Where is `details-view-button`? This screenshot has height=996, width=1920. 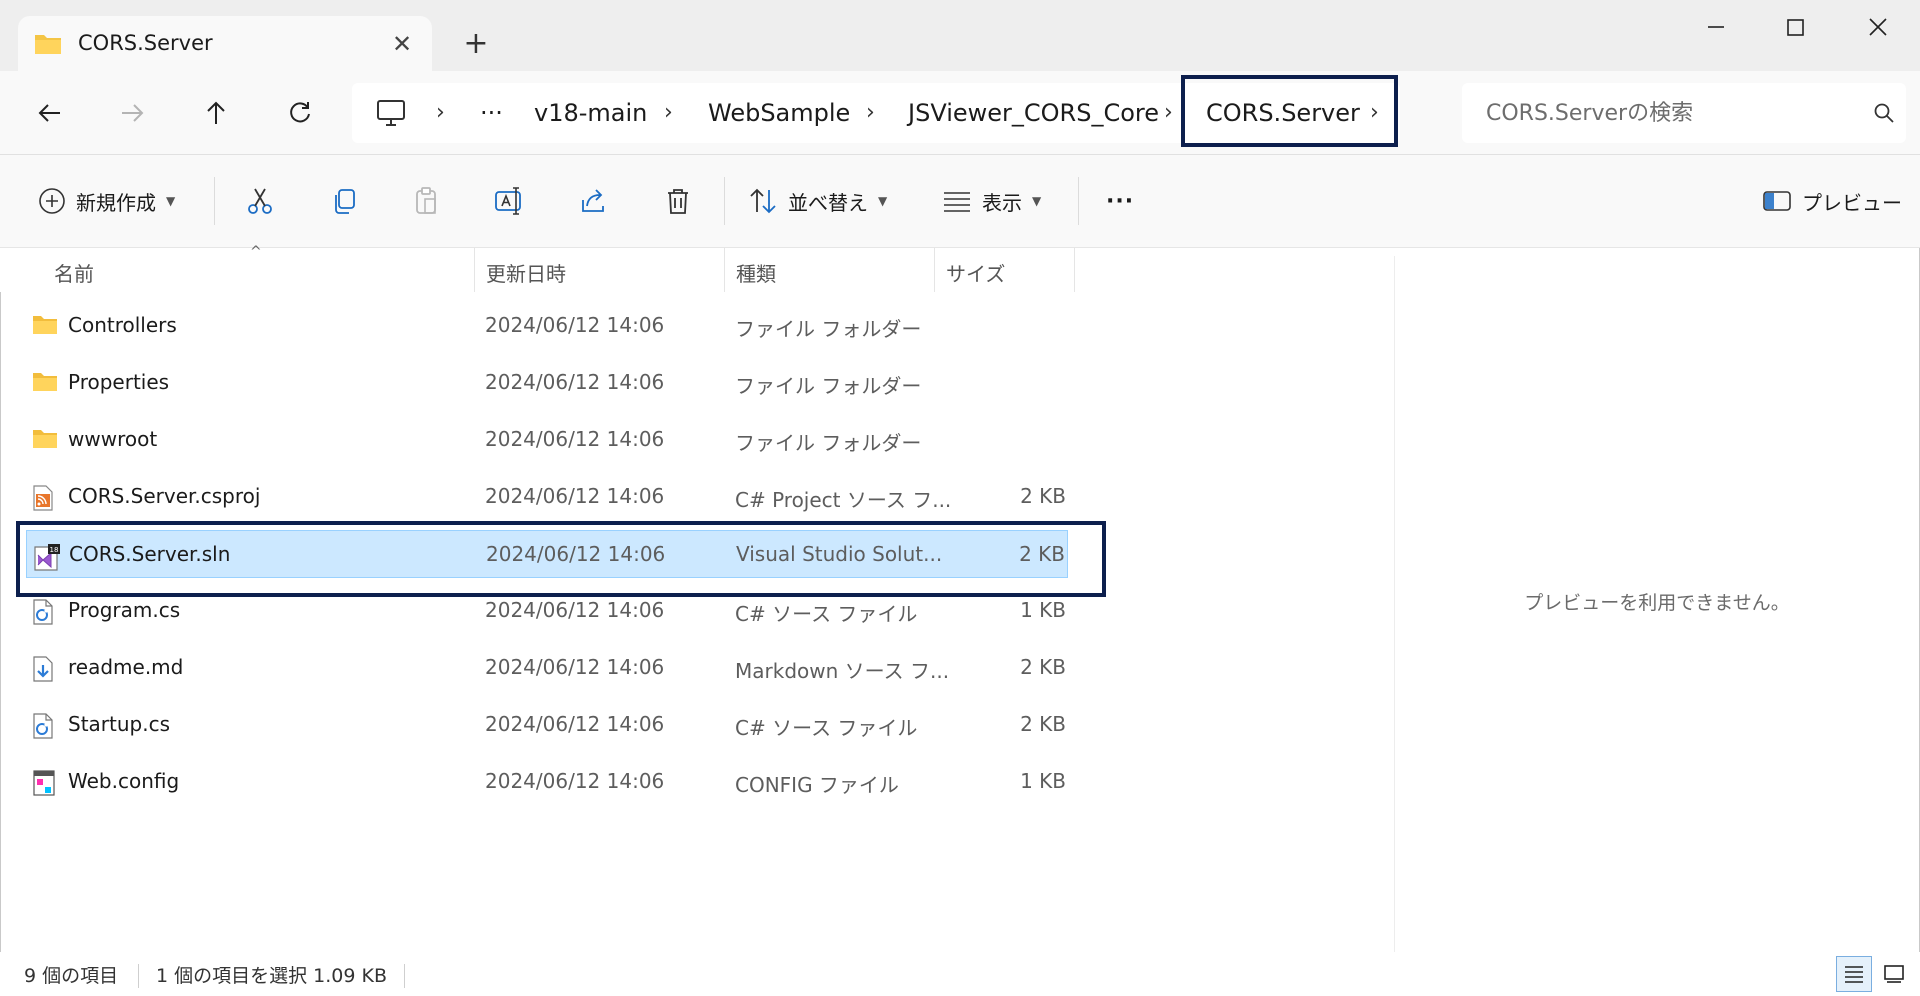
details-view-button is located at coordinates (1854, 974).